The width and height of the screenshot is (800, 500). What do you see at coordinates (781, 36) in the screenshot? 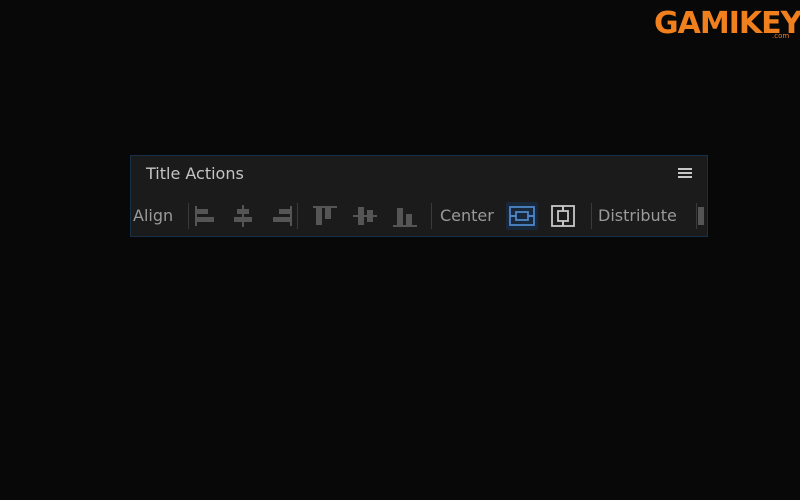
I see `logo-sub: .com` at bounding box center [781, 36].